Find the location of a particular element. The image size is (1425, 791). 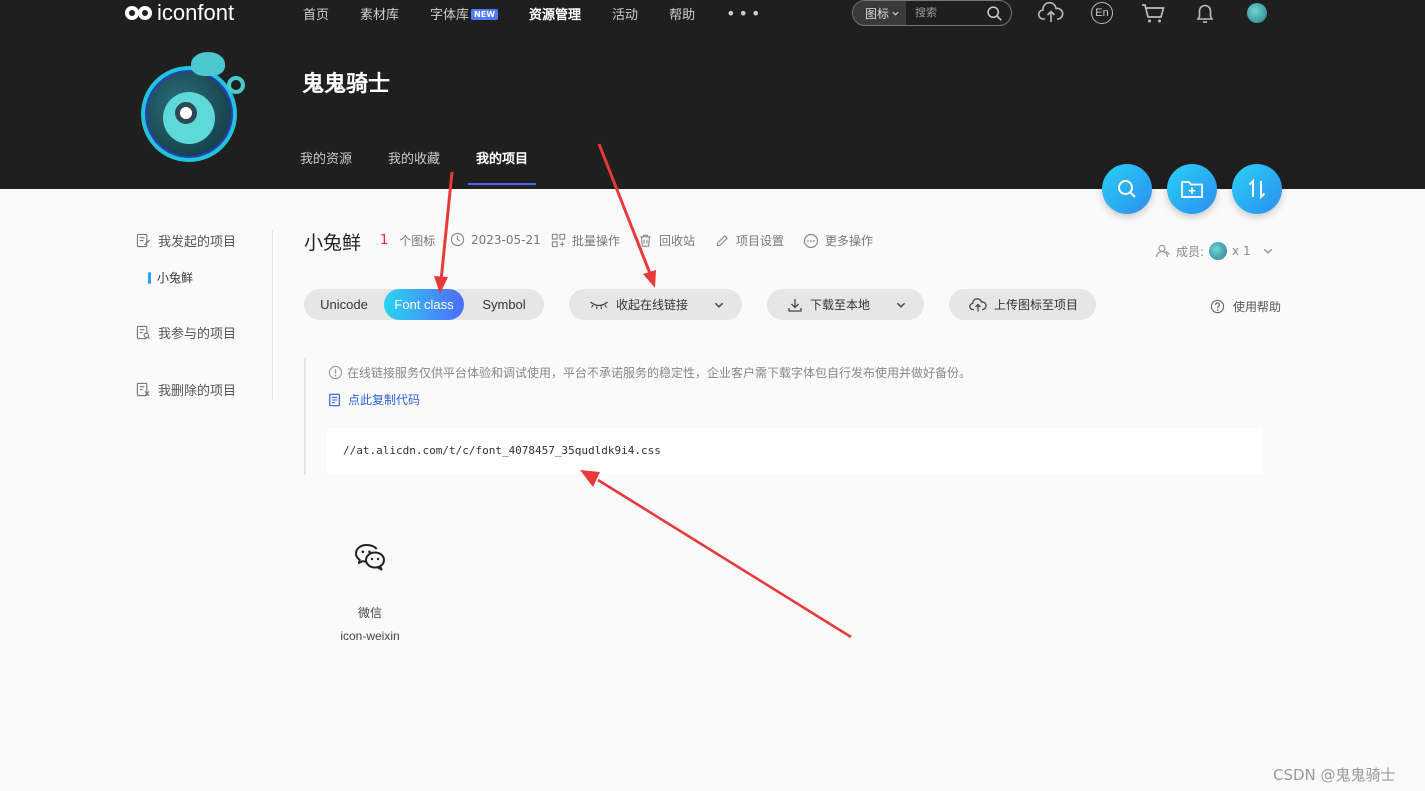

trash-icon is located at coordinates (645, 240).